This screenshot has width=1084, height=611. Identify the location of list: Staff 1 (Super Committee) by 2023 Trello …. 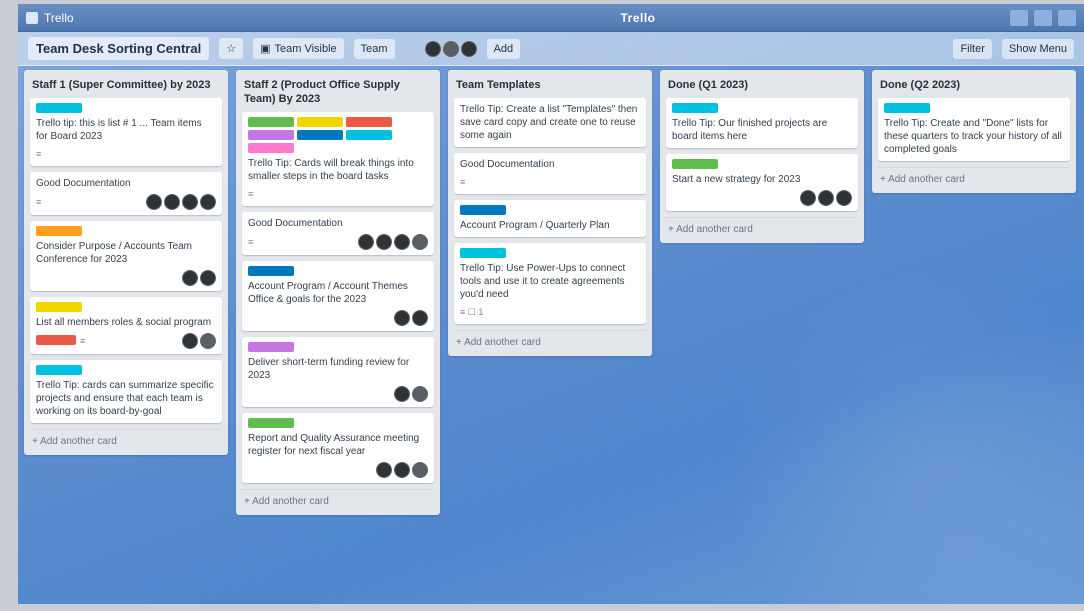
(126, 262).